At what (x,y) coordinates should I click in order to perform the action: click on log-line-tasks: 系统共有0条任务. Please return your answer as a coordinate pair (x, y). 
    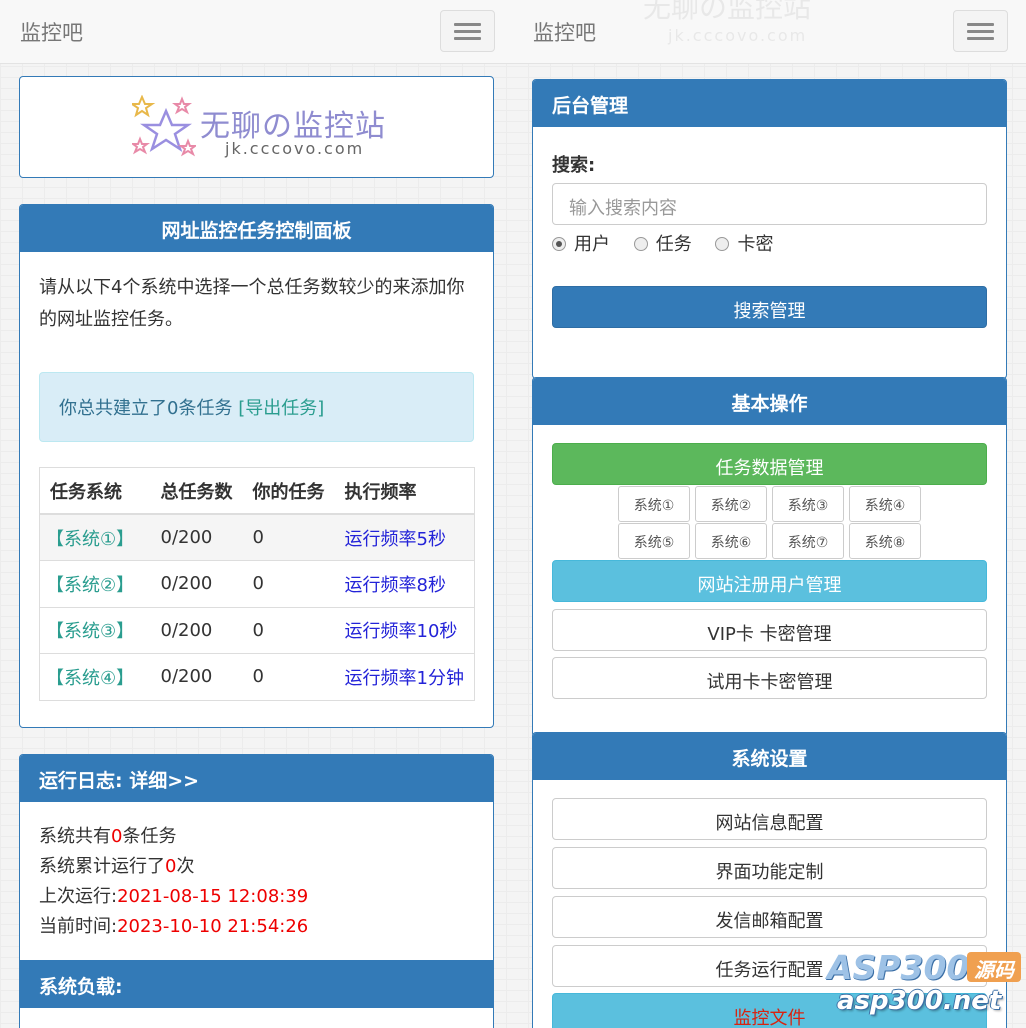
    Looking at the image, I should click on (108, 836).